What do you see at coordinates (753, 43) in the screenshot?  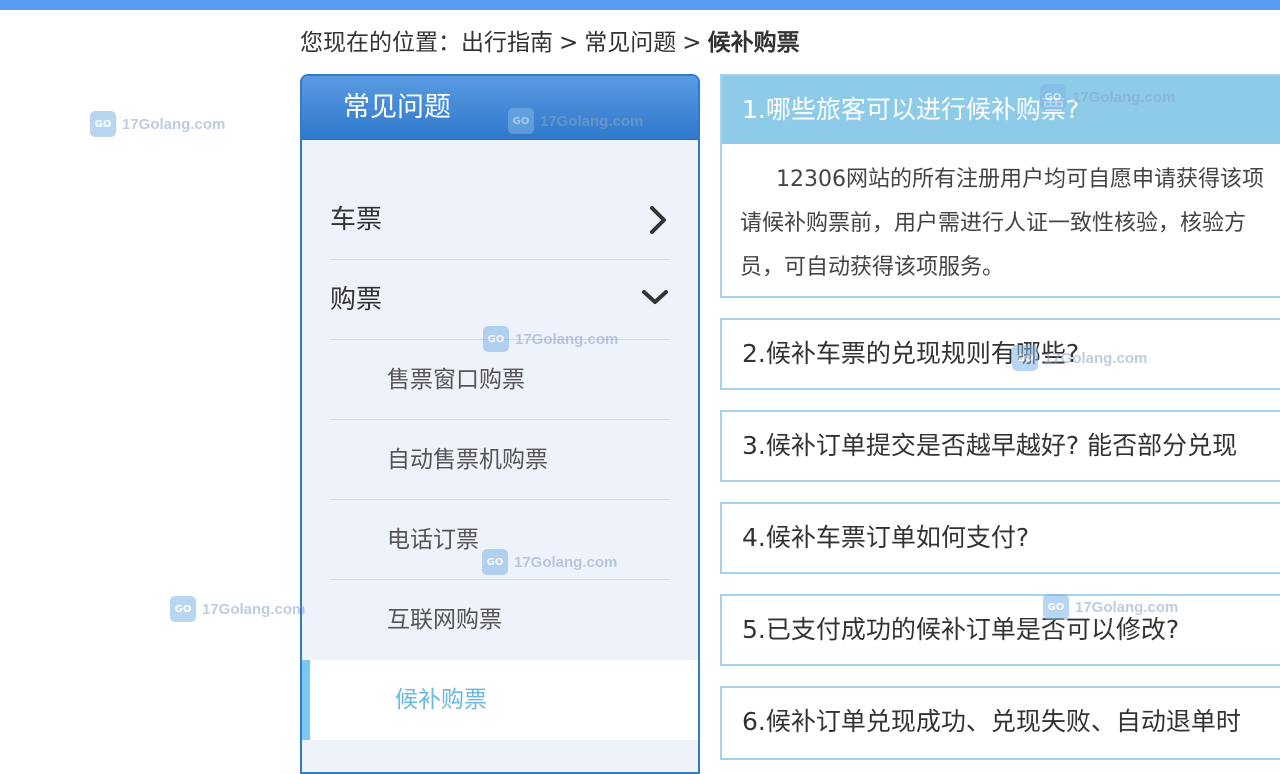 I see `breadcrumb-current: 候补购票` at bounding box center [753, 43].